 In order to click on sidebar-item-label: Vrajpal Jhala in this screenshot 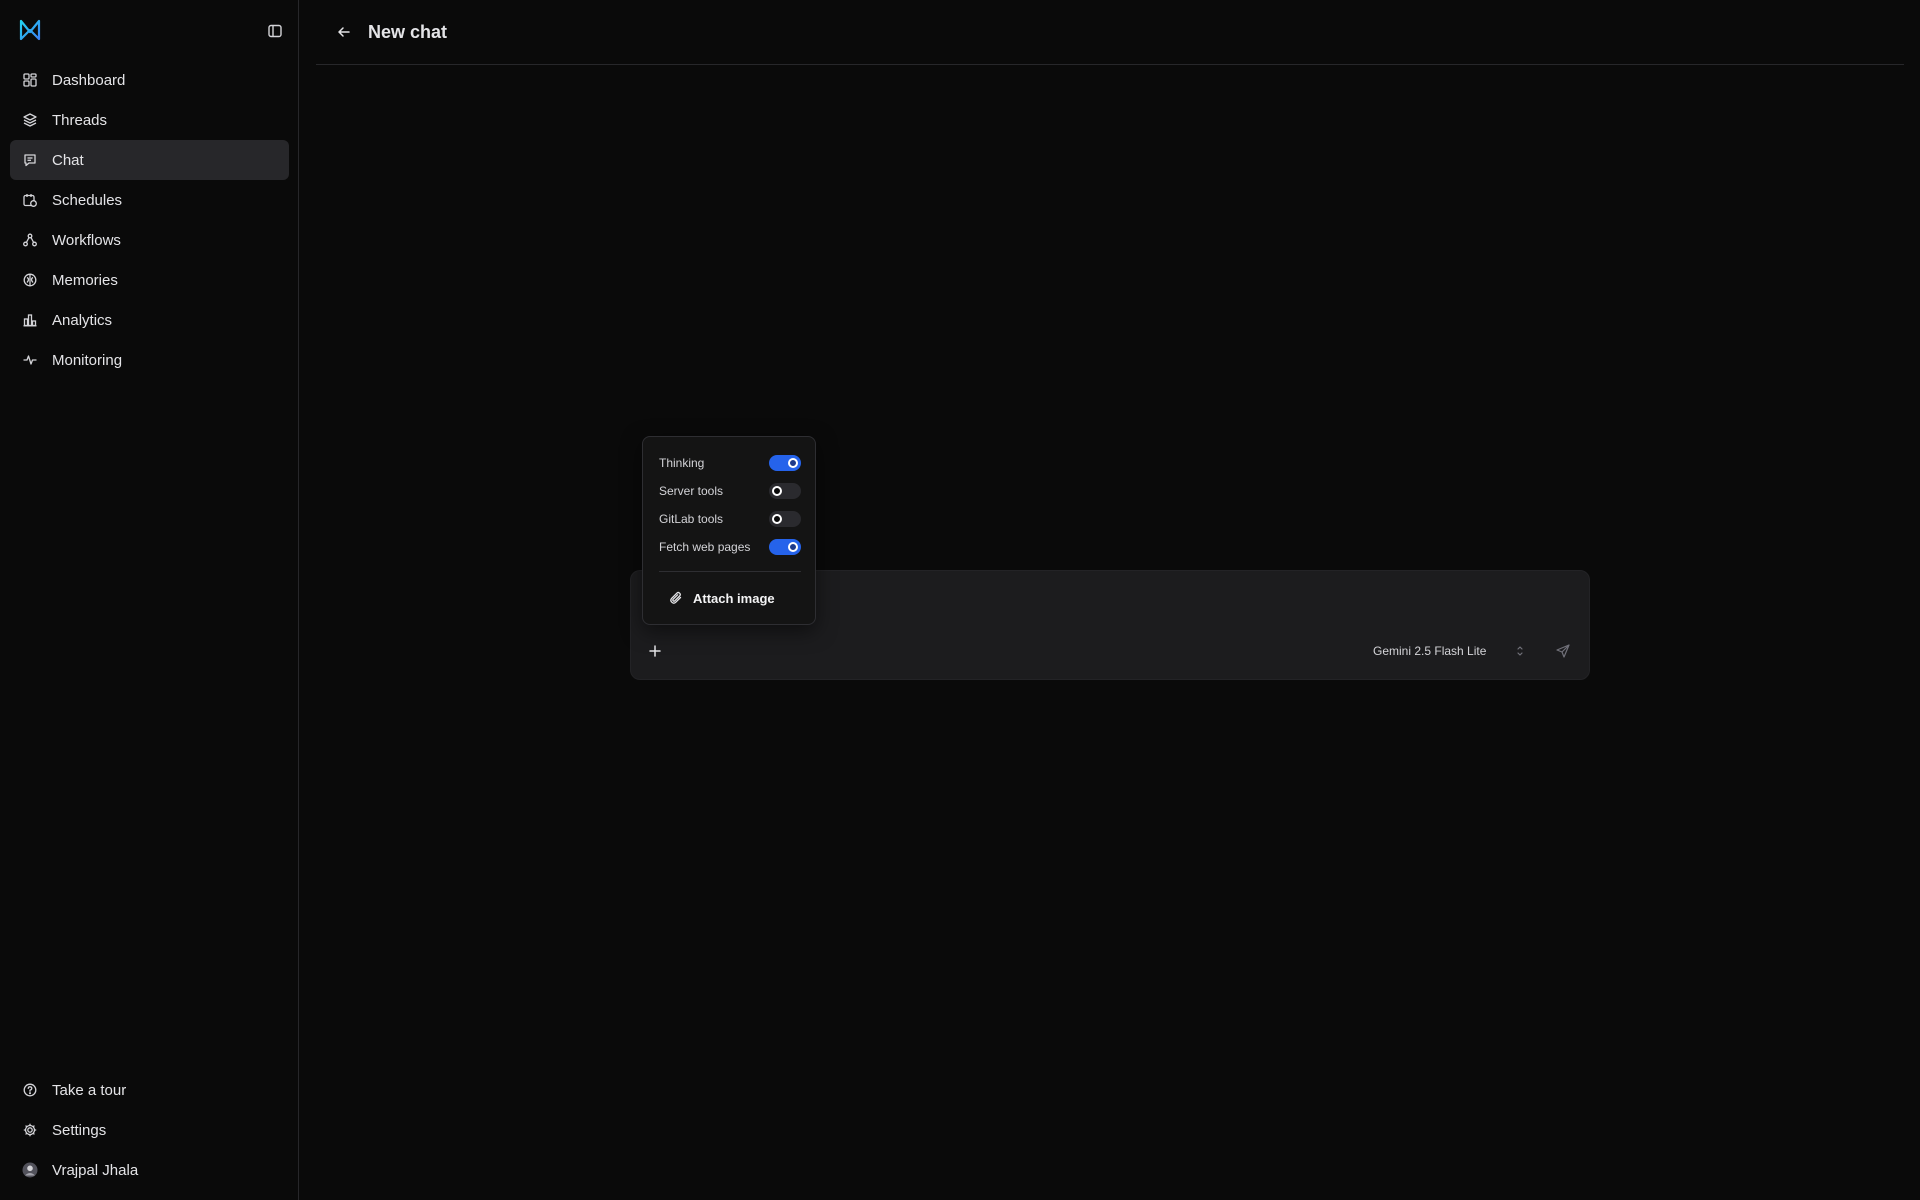, I will do `click(95, 1170)`.